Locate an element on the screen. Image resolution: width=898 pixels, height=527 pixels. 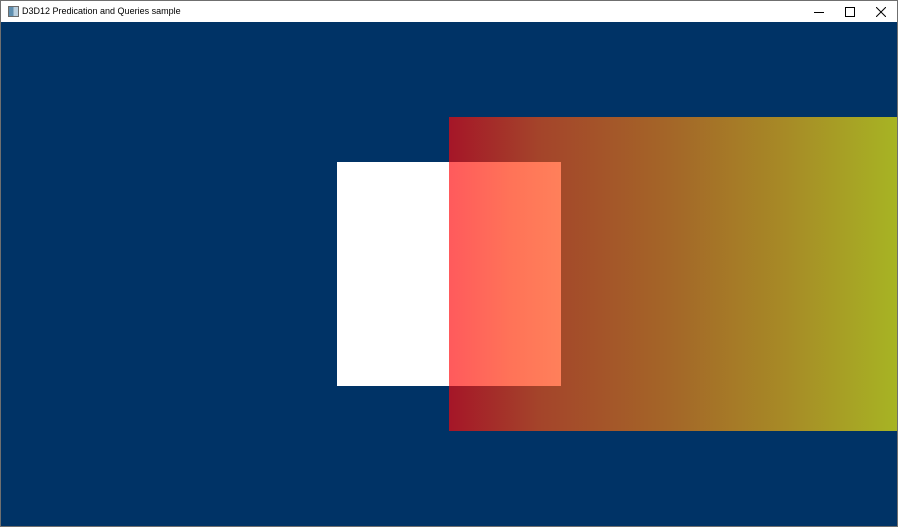
window-title: D3D12 Predication and Queries sample is located at coordinates (101, 11).